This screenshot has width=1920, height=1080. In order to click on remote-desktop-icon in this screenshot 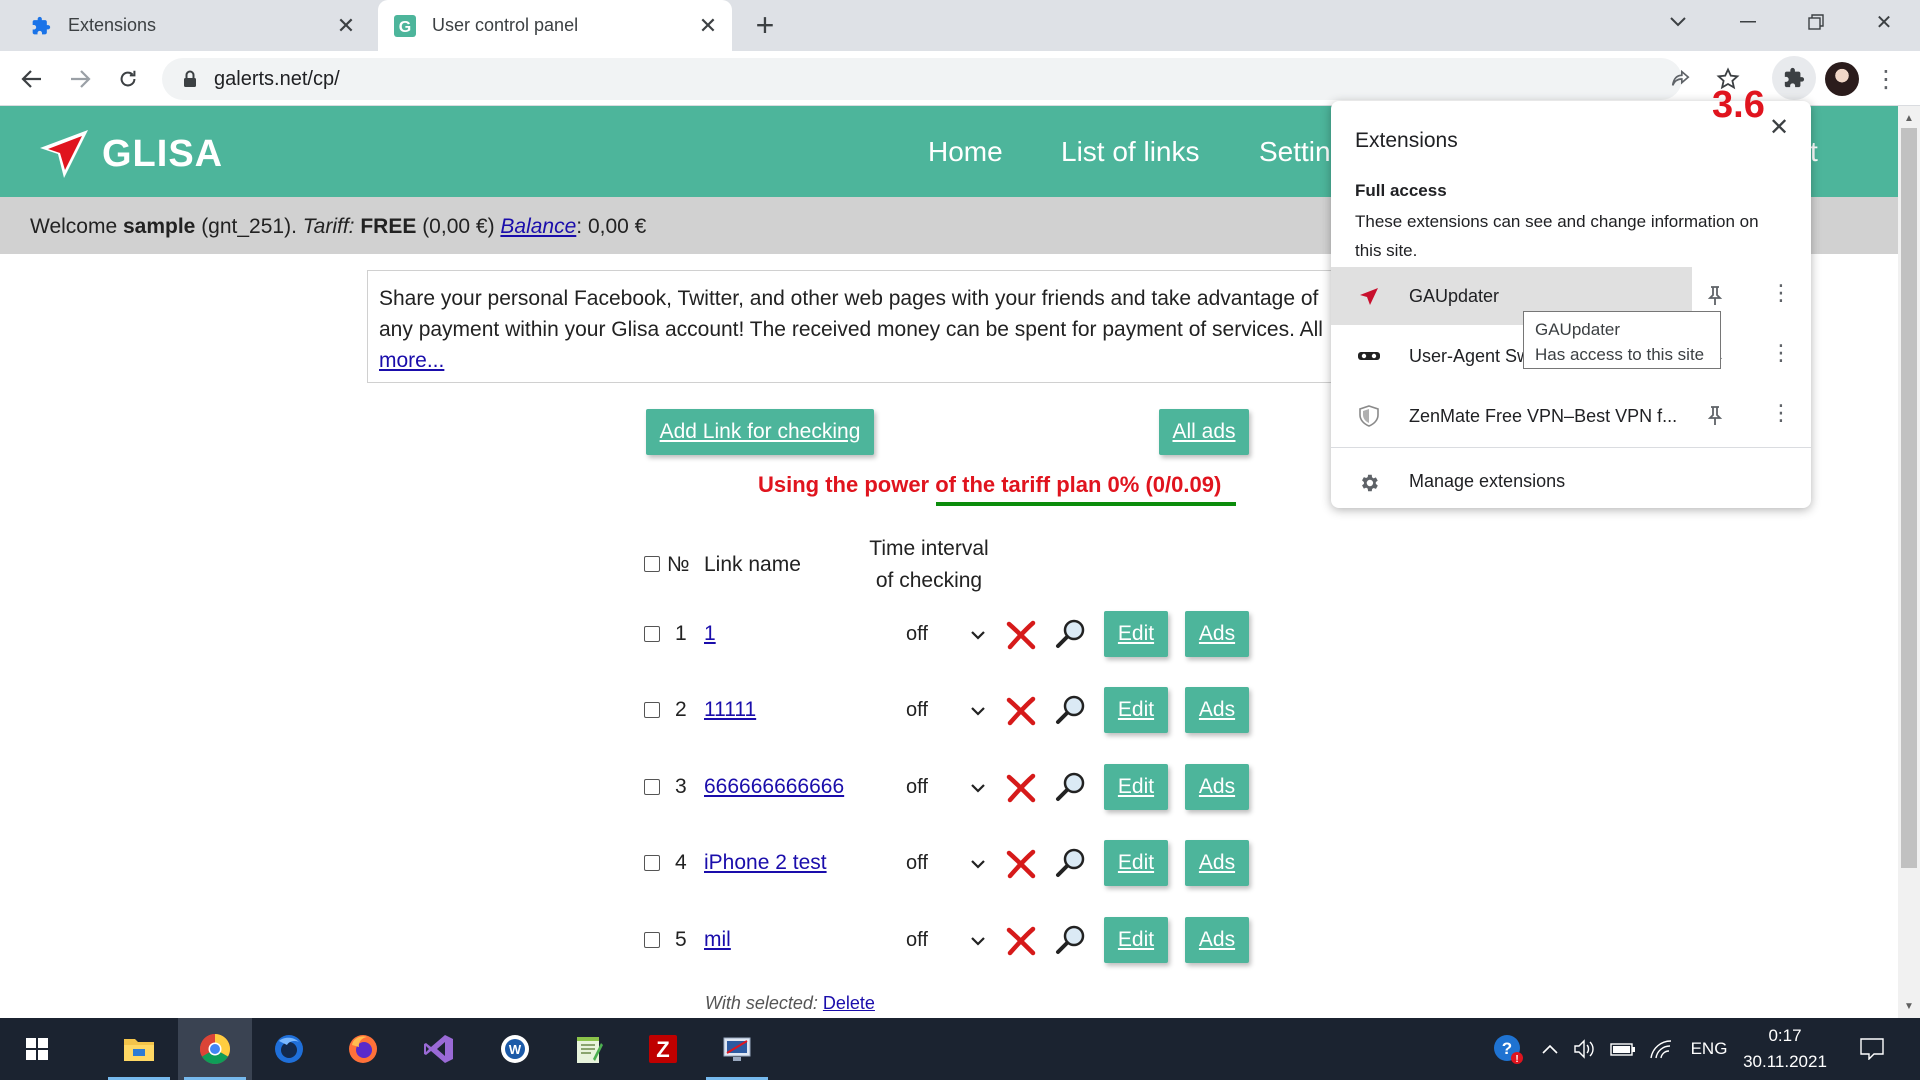, I will do `click(737, 1049)`.